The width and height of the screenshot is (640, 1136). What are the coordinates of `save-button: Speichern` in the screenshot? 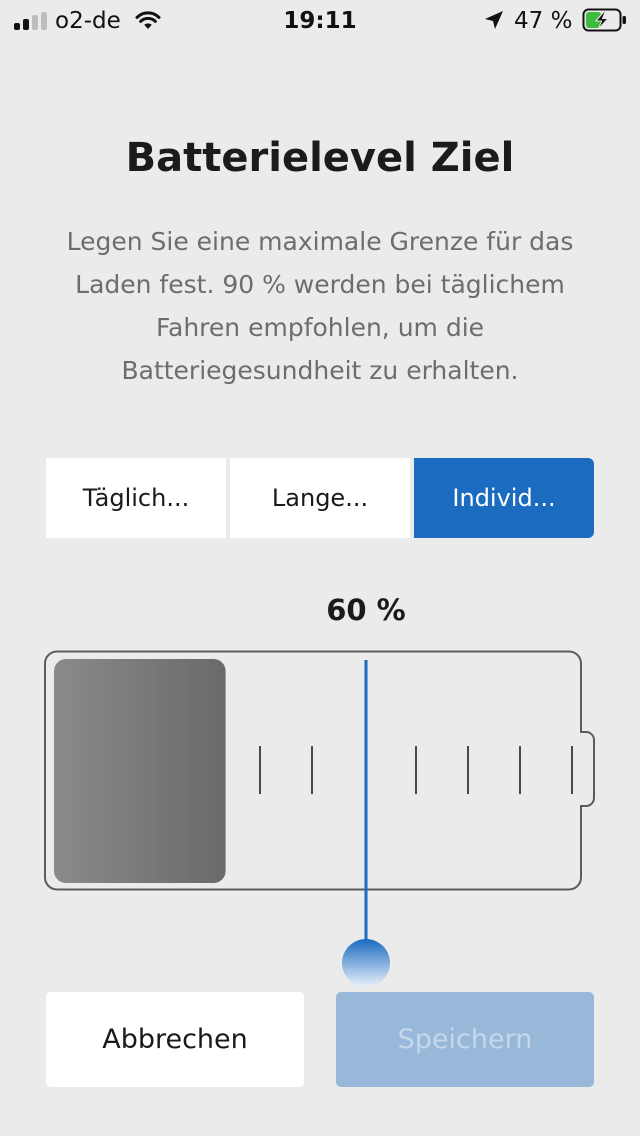 It's located at (465, 1039).